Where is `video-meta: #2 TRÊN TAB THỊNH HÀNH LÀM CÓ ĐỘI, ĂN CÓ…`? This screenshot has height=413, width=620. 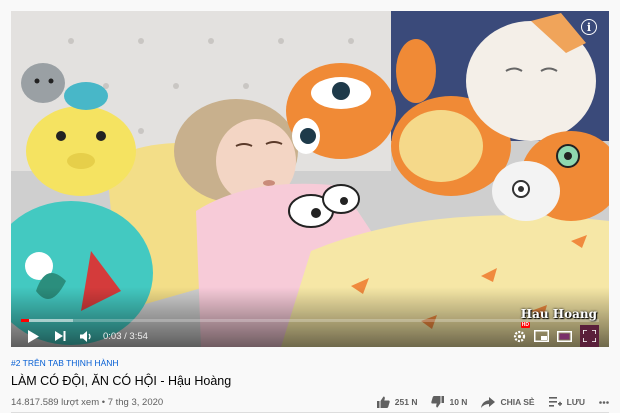 video-meta: #2 TRÊN TAB THỊNH HÀNH LÀM CÓ ĐỘI, ĂN CÓ… is located at coordinates (310, 373).